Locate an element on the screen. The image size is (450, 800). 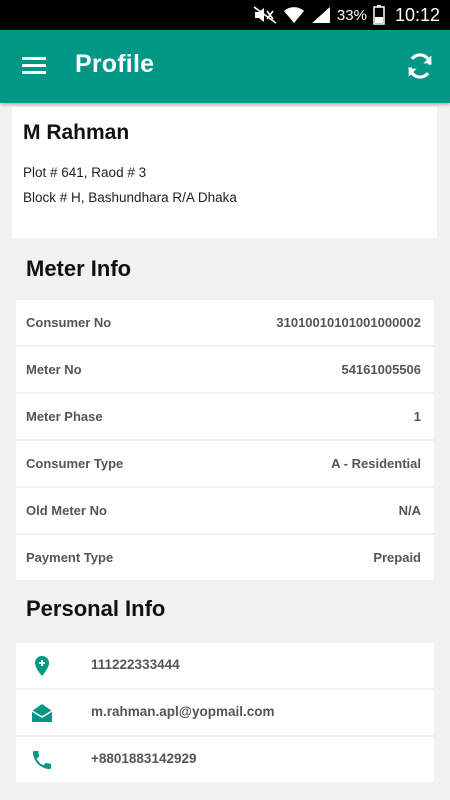
row-value: 31010010101001000002 is located at coordinates (348, 322).